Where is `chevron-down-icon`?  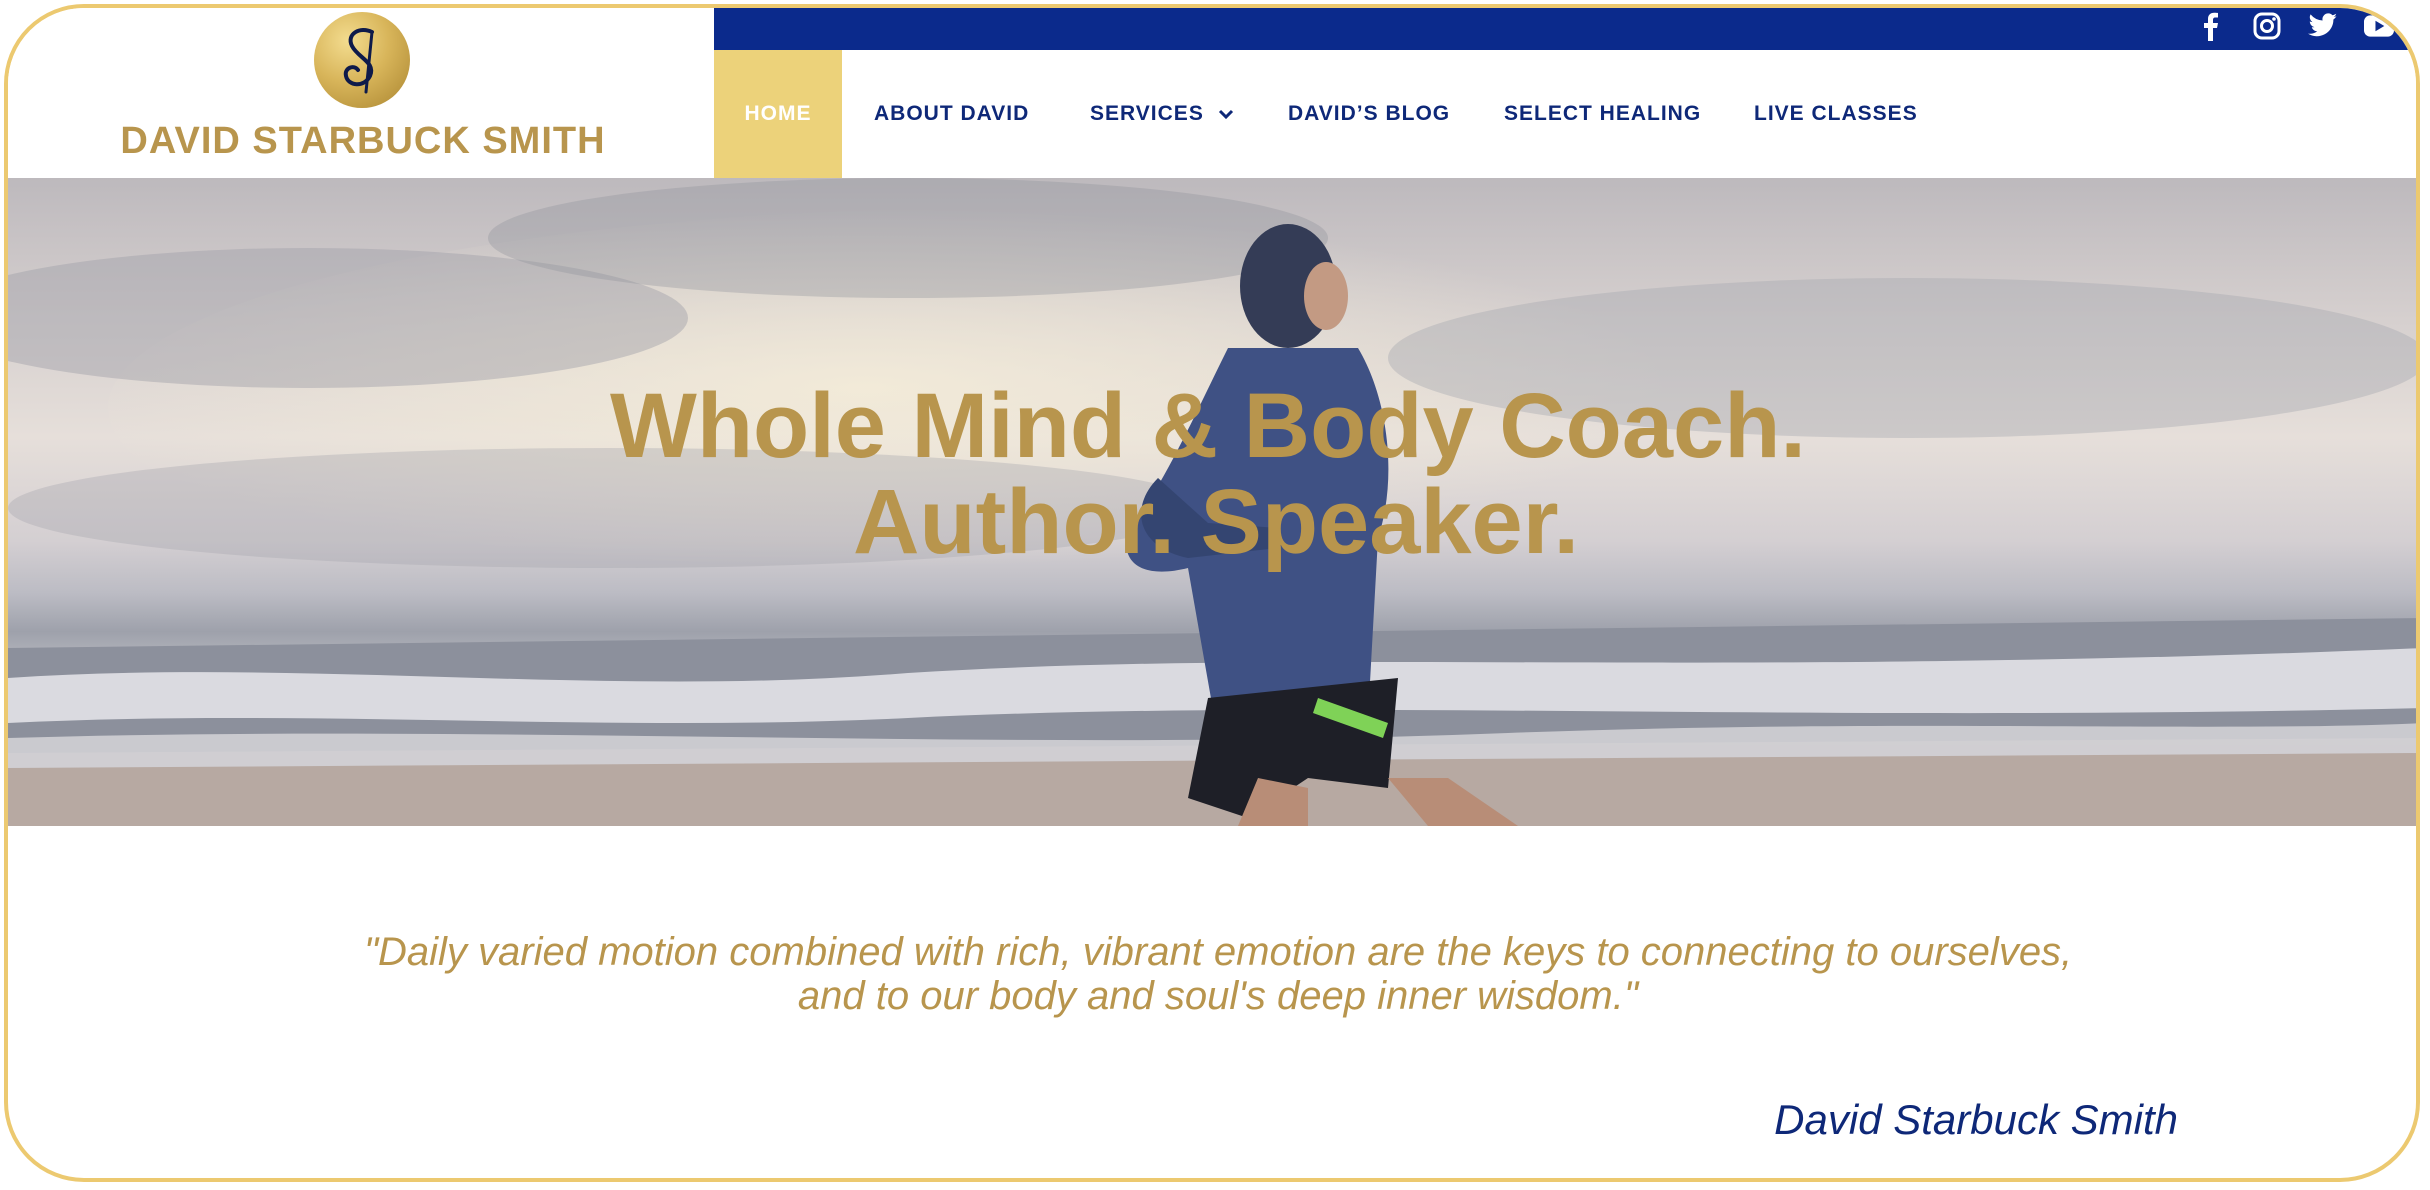
chevron-down-icon is located at coordinates (1225, 114).